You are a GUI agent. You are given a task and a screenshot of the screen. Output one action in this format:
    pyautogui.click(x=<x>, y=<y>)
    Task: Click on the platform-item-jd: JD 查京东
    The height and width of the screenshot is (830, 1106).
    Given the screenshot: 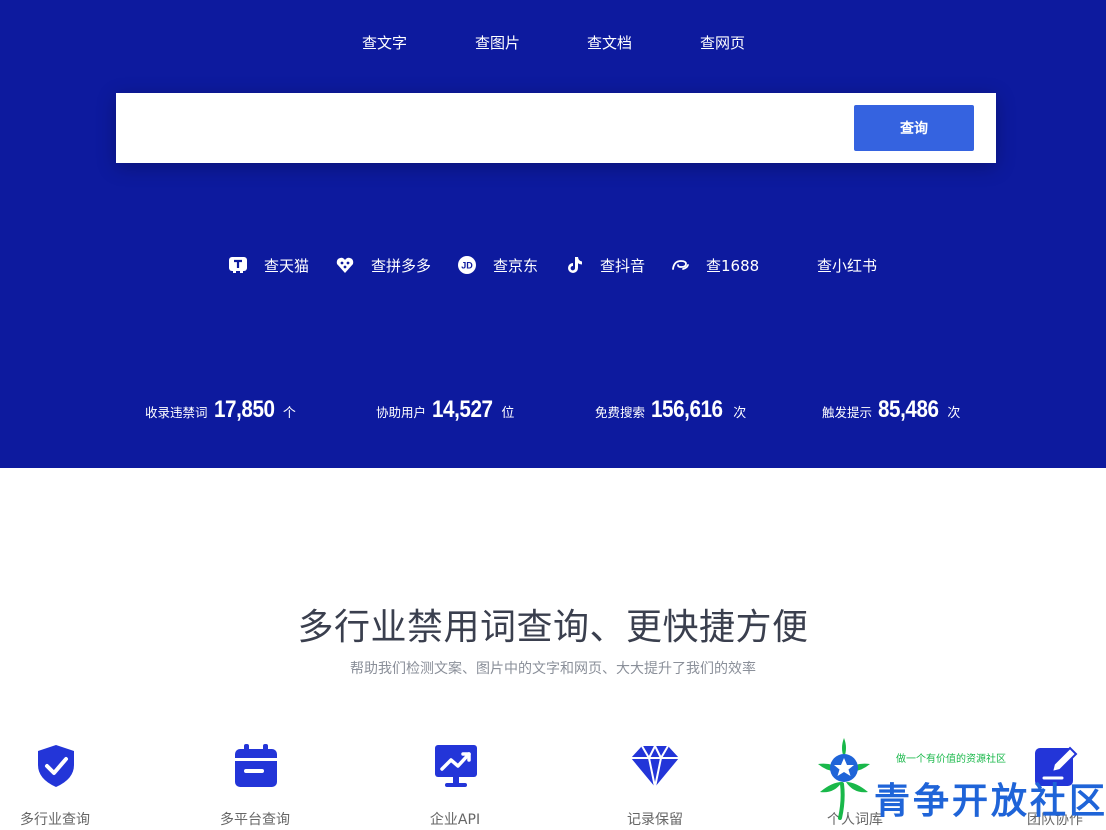 What is the action you would take?
    pyautogui.click(x=497, y=265)
    